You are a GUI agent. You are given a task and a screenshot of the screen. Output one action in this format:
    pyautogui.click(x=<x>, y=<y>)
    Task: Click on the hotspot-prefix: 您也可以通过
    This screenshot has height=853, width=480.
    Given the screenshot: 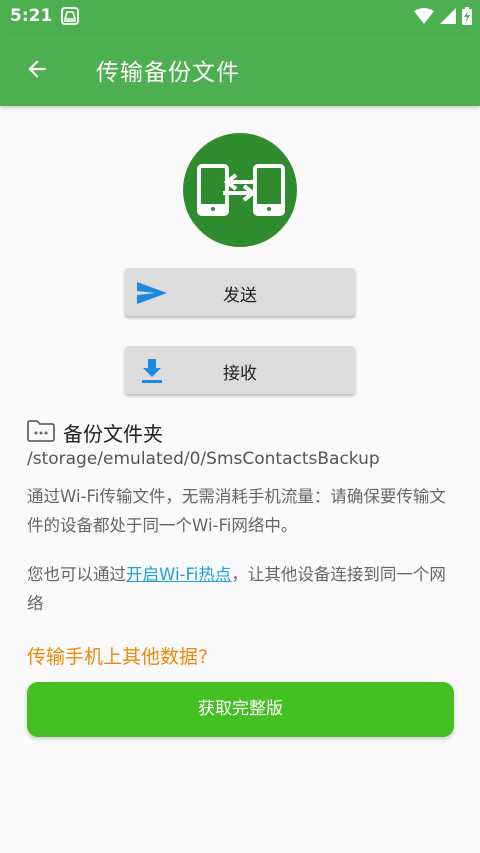 What is the action you would take?
    pyautogui.click(x=76, y=574)
    